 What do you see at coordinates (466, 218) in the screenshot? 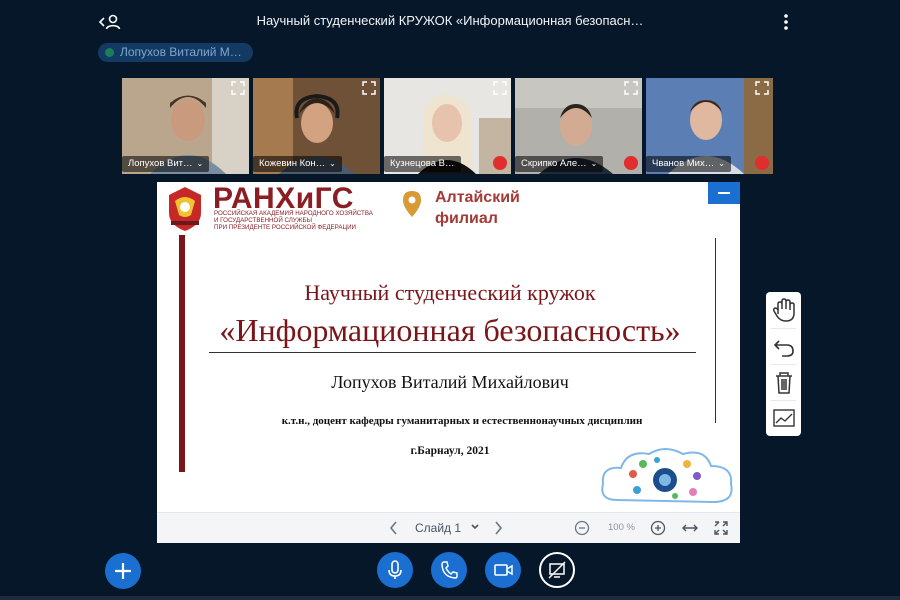
I see `branch-line: филиал` at bounding box center [466, 218].